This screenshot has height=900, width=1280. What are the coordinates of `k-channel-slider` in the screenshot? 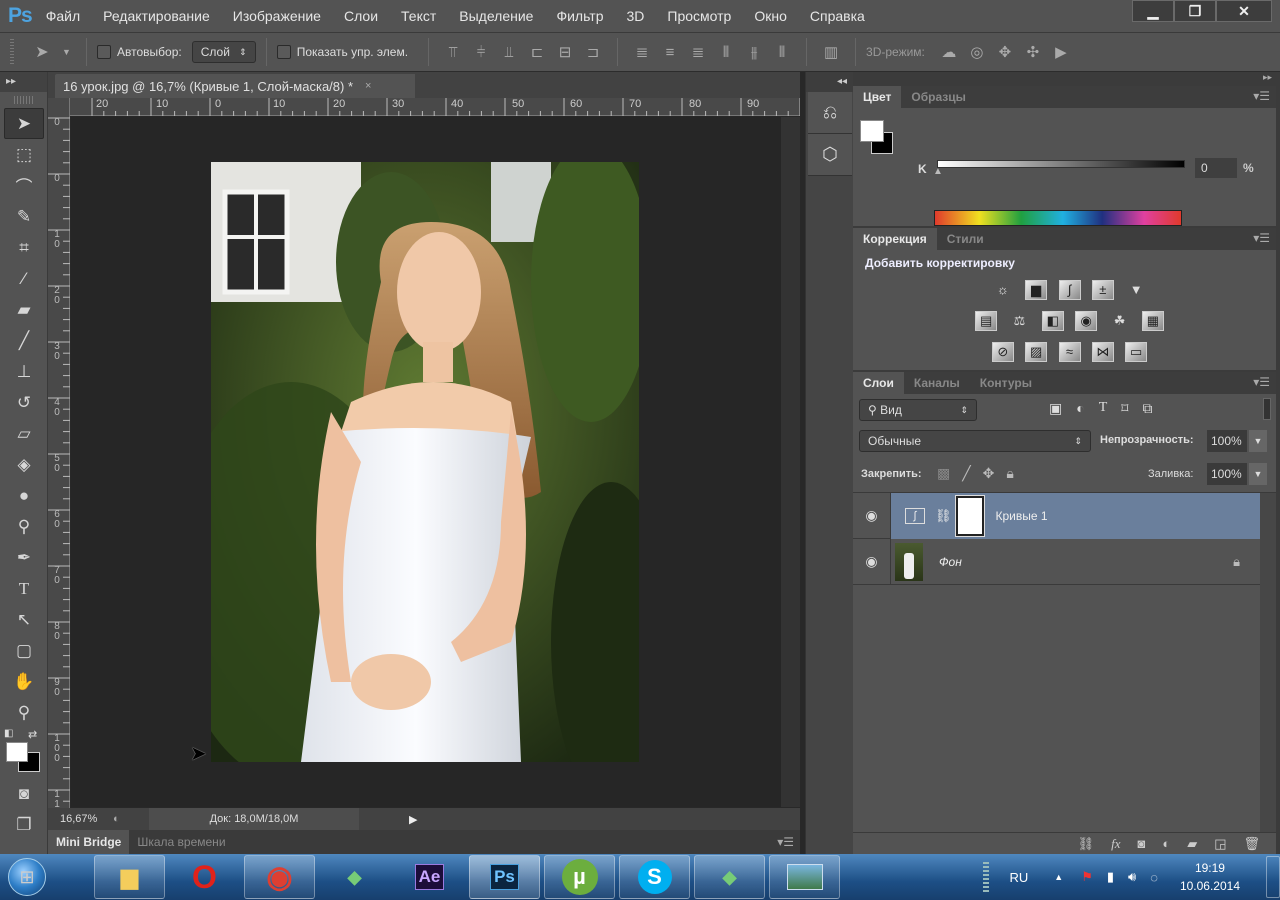 It's located at (1061, 164).